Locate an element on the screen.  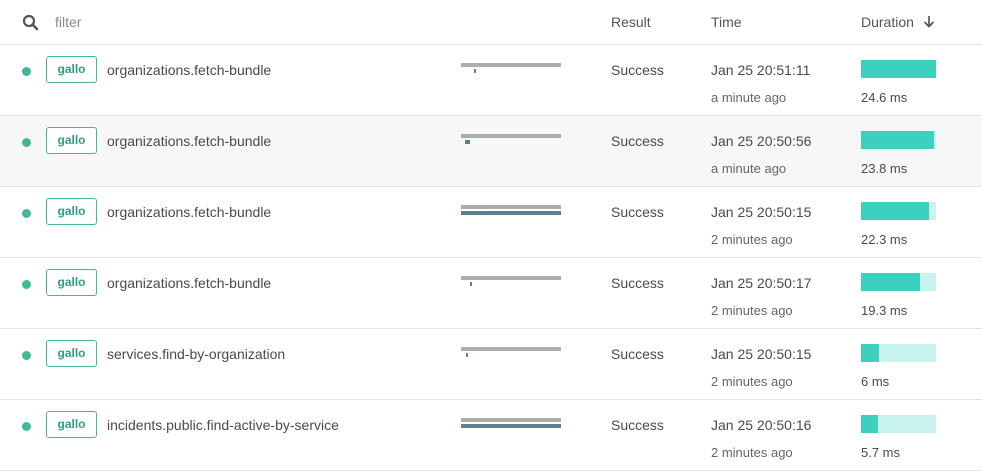
timestamp: Jan 25 20:50:56 is located at coordinates (761, 141).